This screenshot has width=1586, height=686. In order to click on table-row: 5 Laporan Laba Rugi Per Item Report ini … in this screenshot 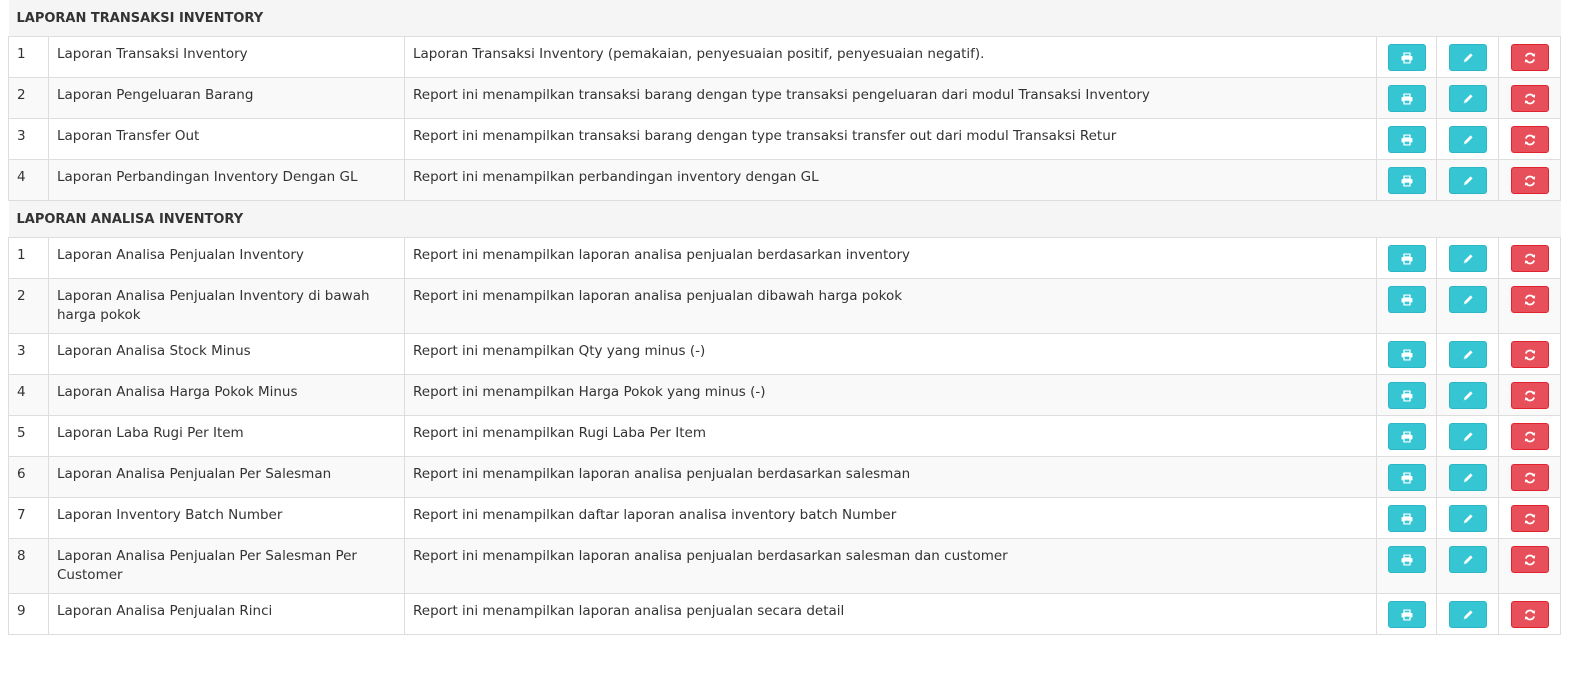, I will do `click(785, 436)`.